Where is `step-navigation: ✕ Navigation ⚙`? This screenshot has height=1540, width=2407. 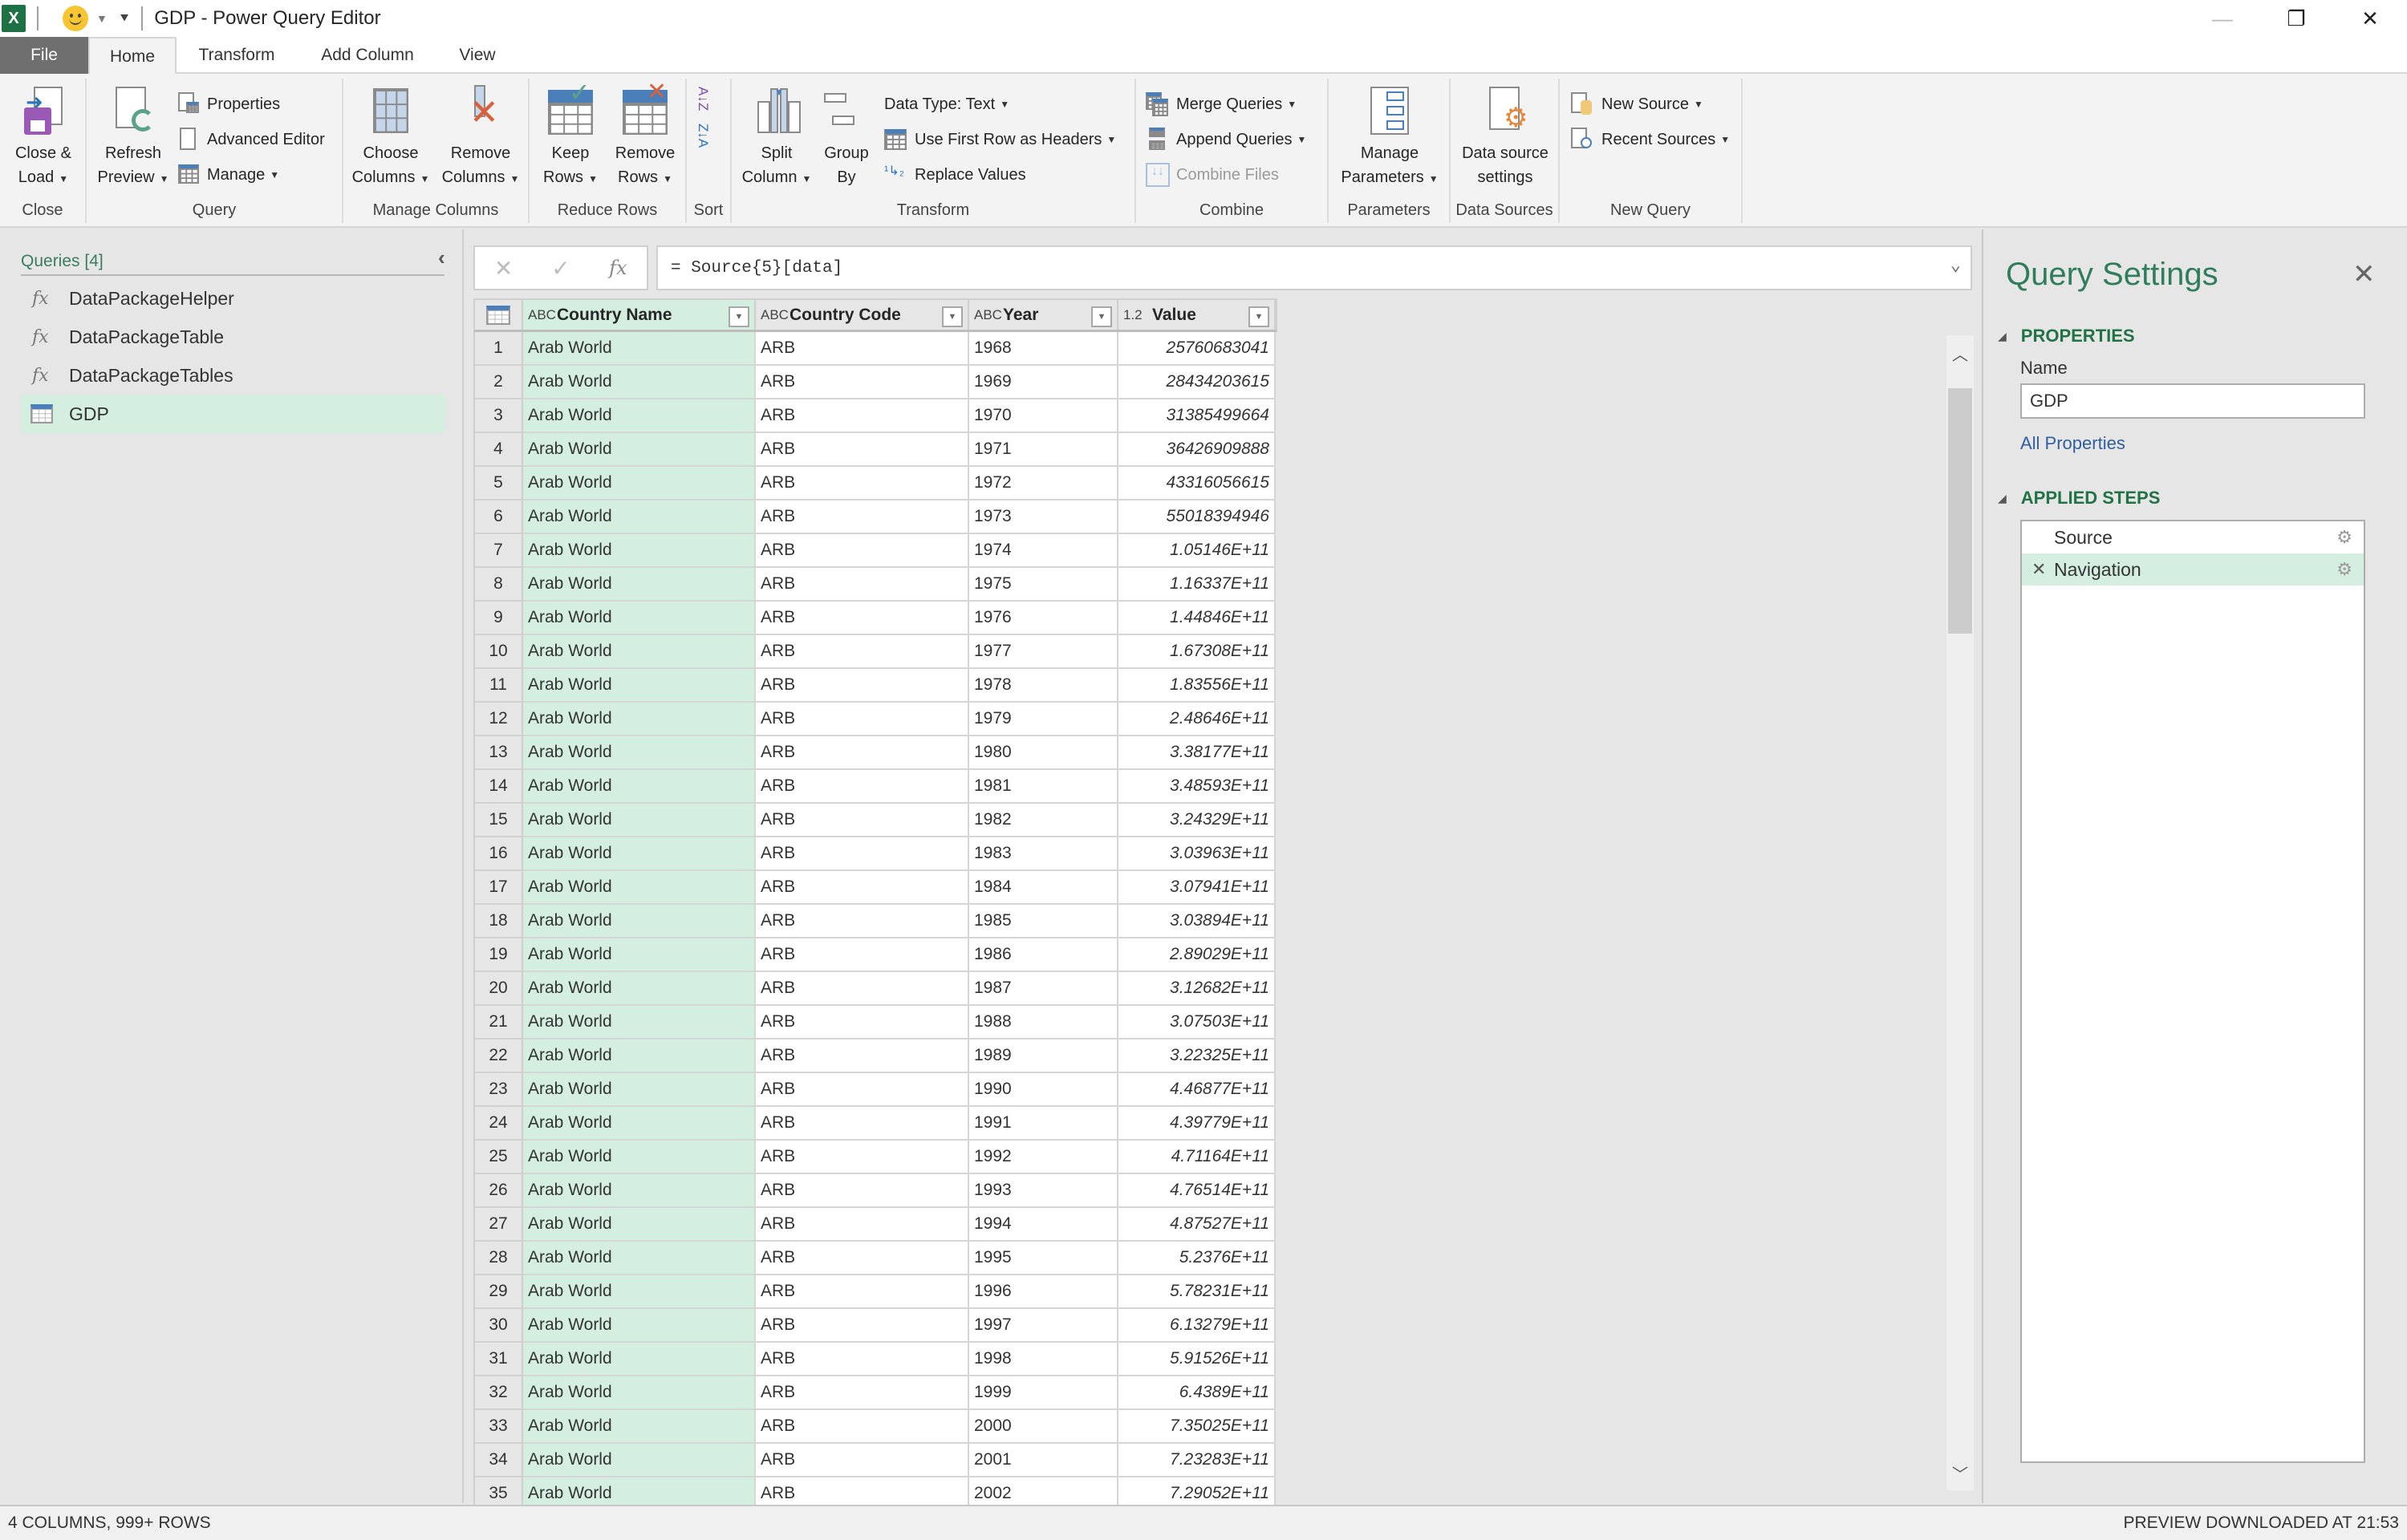 step-navigation: ✕ Navigation ⚙ is located at coordinates (2193, 569).